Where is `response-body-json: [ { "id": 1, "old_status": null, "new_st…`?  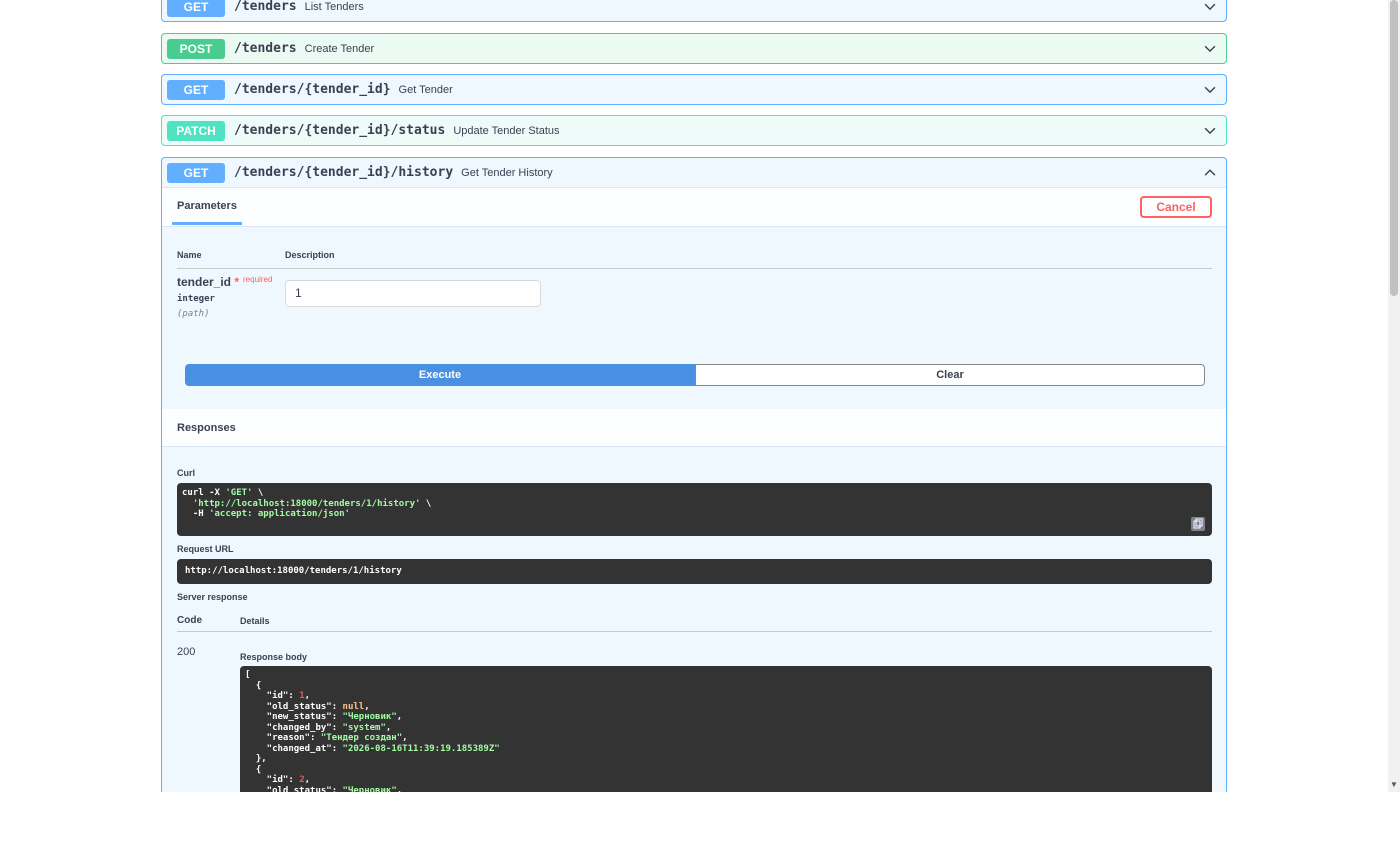 response-body-json: [ { "id": 1, "old_status": null, "new_st… is located at coordinates (372, 731).